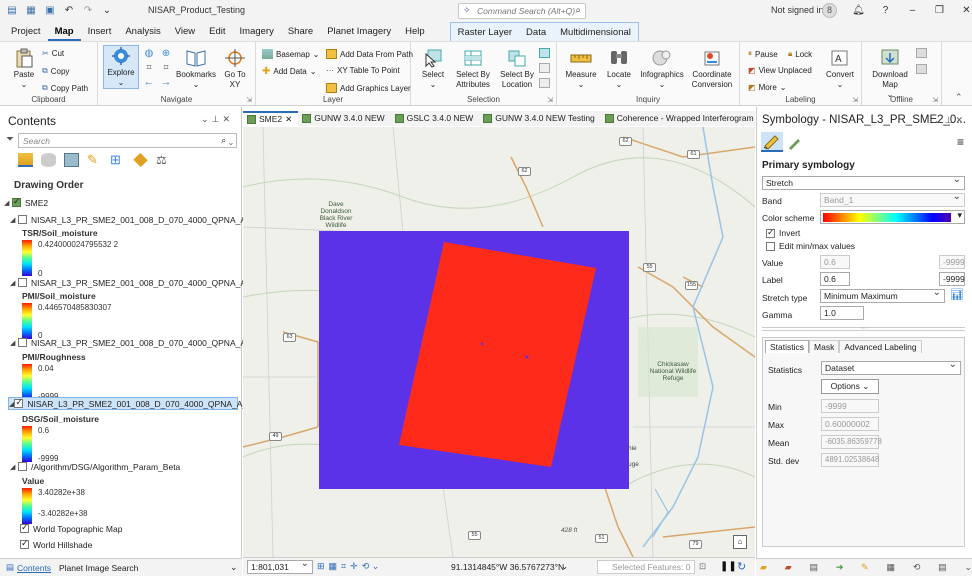 Image resolution: width=972 pixels, height=576 pixels. Describe the element at coordinates (289, 71) in the screenshot. I see `add-data-button: ✚ Add Data ⌄` at that location.